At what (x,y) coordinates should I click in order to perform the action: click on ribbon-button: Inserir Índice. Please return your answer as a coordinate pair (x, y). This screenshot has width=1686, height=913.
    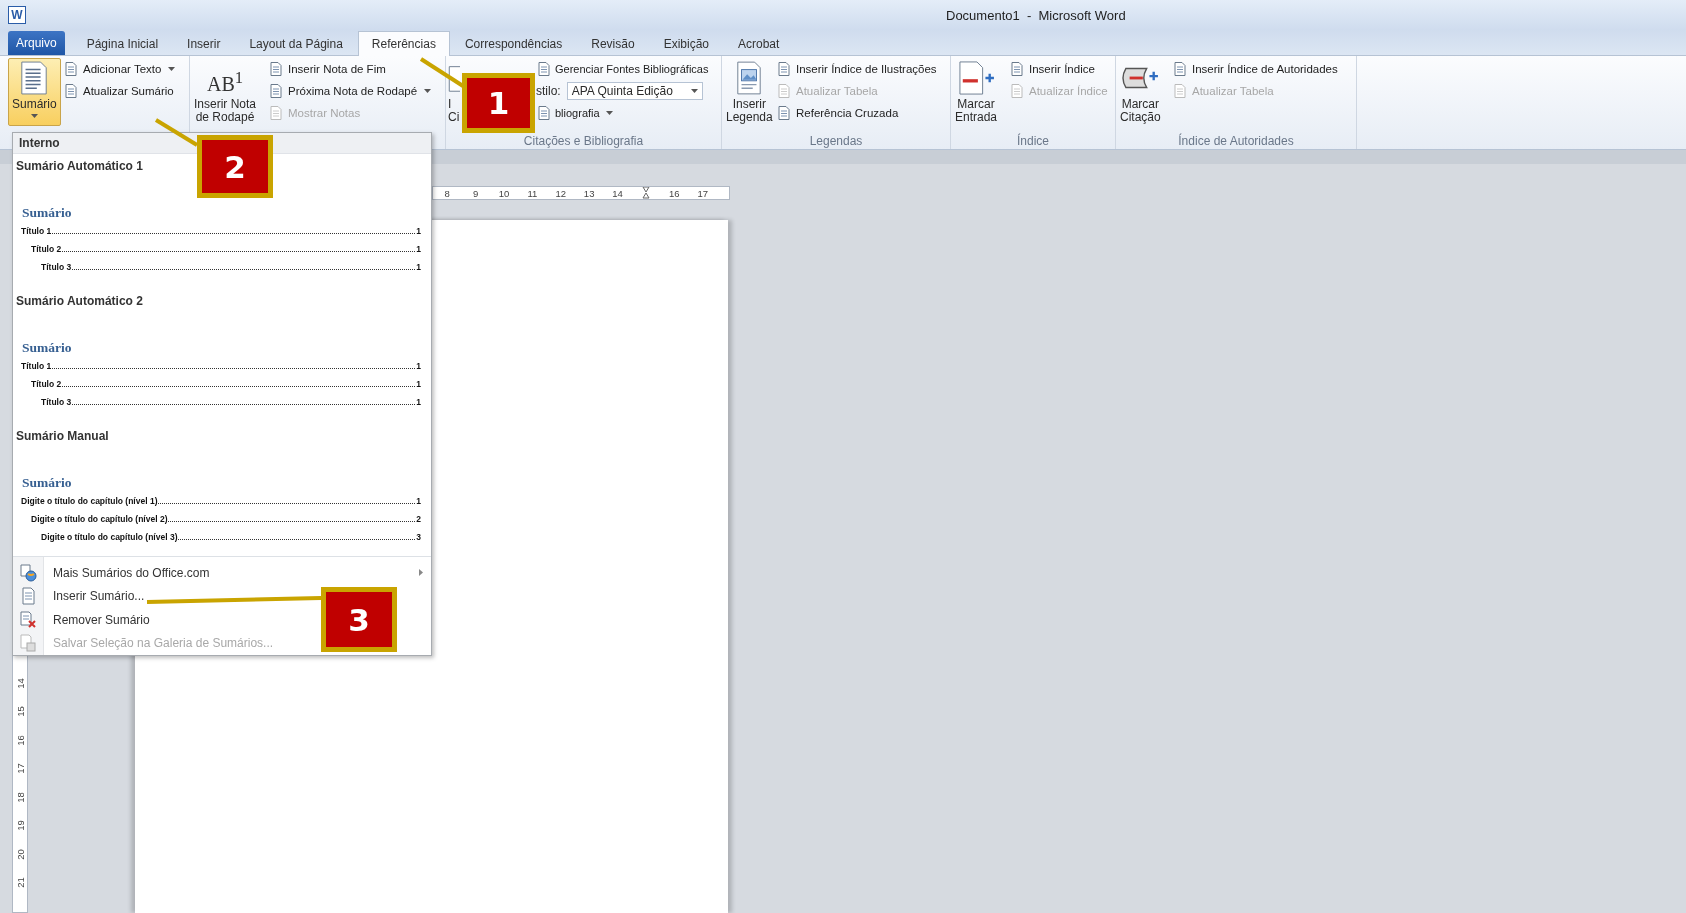
    Looking at the image, I should click on (1052, 69).